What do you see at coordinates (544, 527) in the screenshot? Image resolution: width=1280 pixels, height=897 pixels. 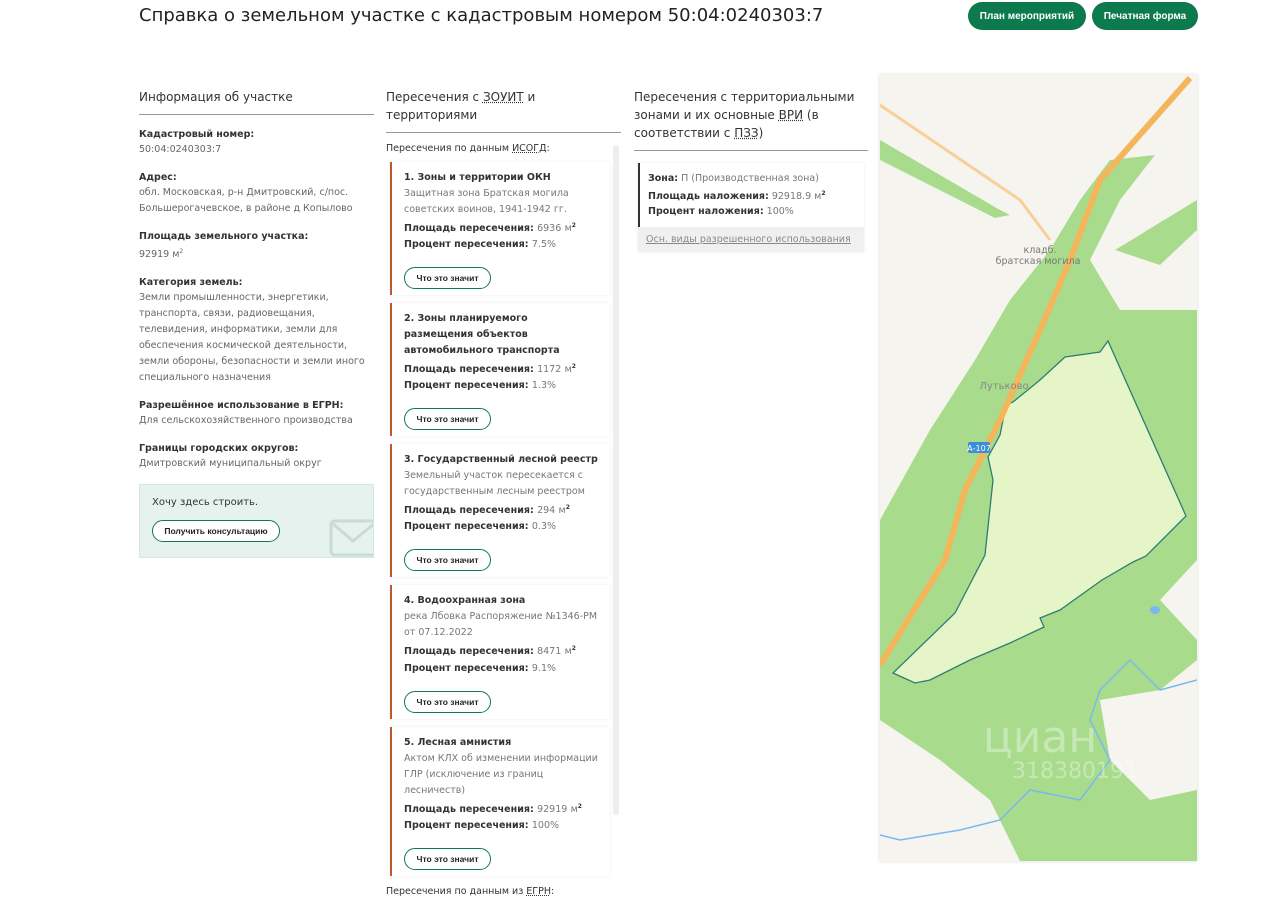 I see `pct-value: 0.3%` at bounding box center [544, 527].